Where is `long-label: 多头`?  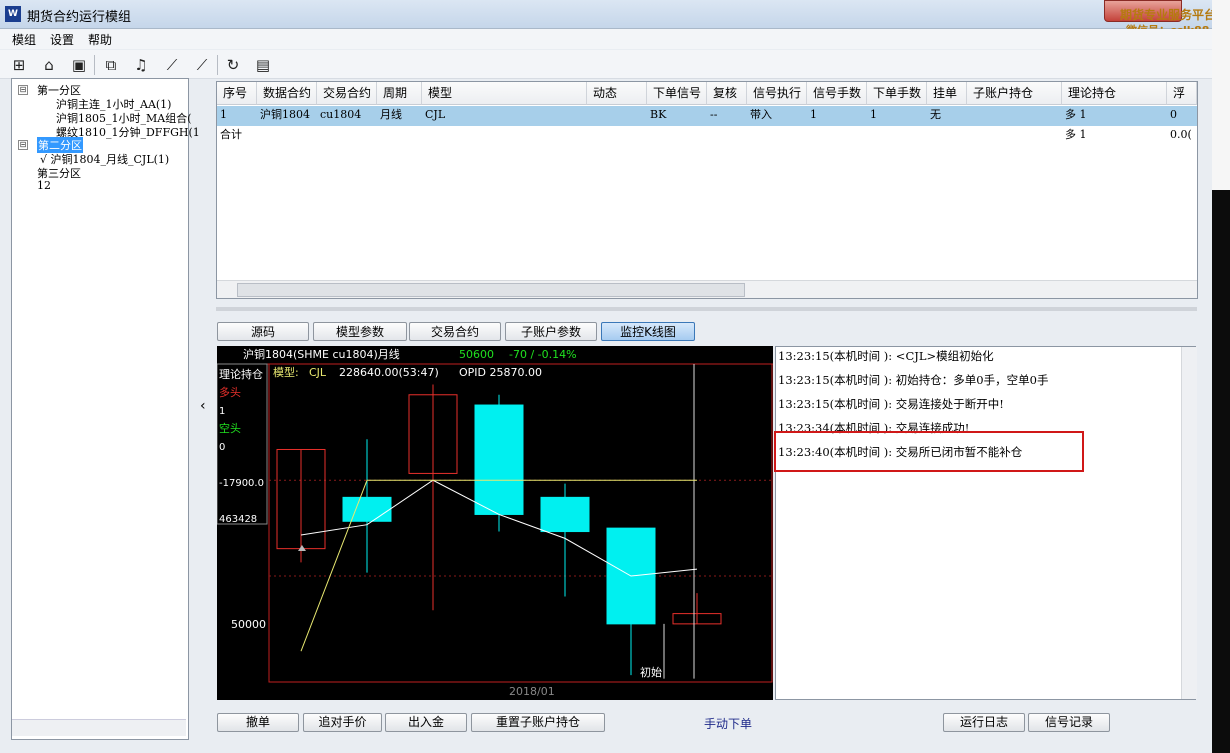
long-label: 多头 is located at coordinates (230, 392).